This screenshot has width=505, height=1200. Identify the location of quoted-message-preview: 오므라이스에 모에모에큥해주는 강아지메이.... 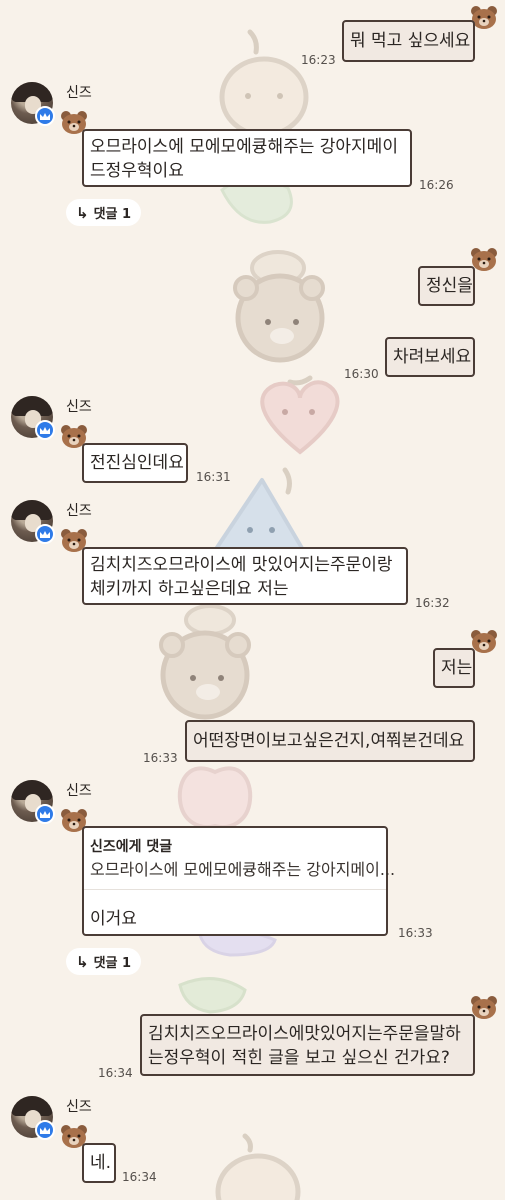
(242, 868).